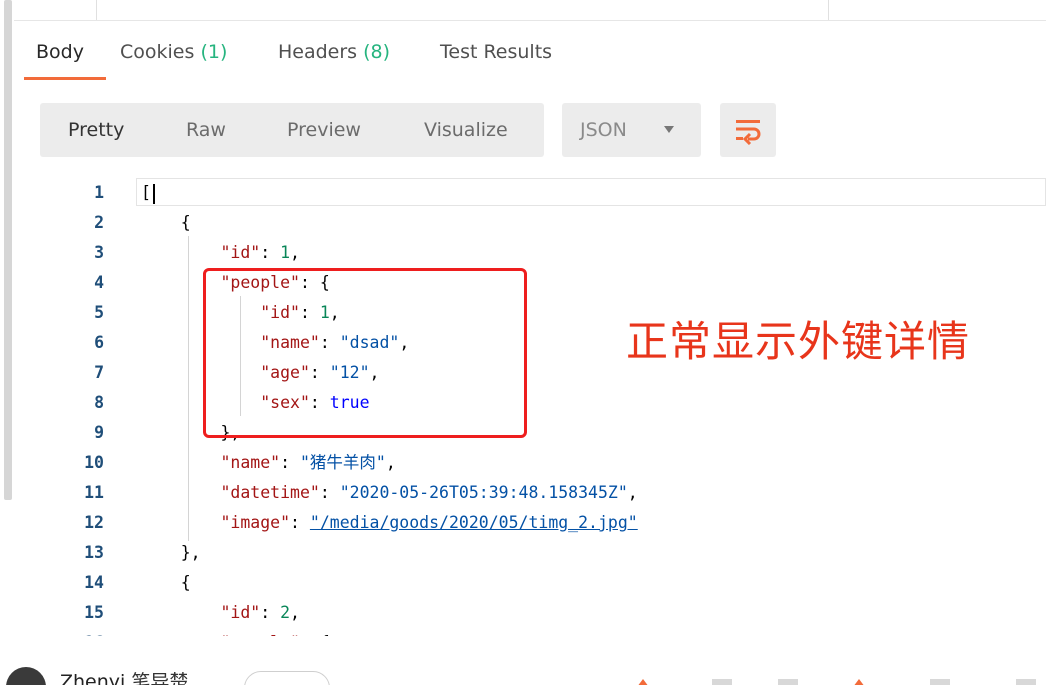  What do you see at coordinates (214, 52) in the screenshot?
I see `tab-cookies-count: (1)` at bounding box center [214, 52].